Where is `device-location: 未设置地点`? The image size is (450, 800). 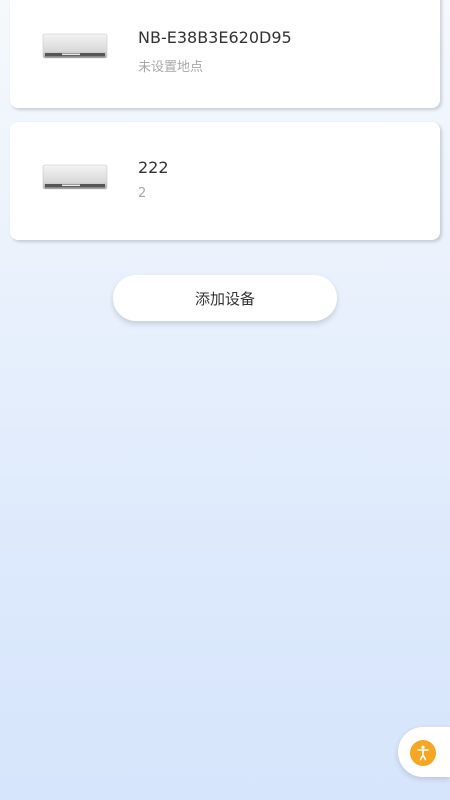 device-location: 未设置地点 is located at coordinates (171, 67).